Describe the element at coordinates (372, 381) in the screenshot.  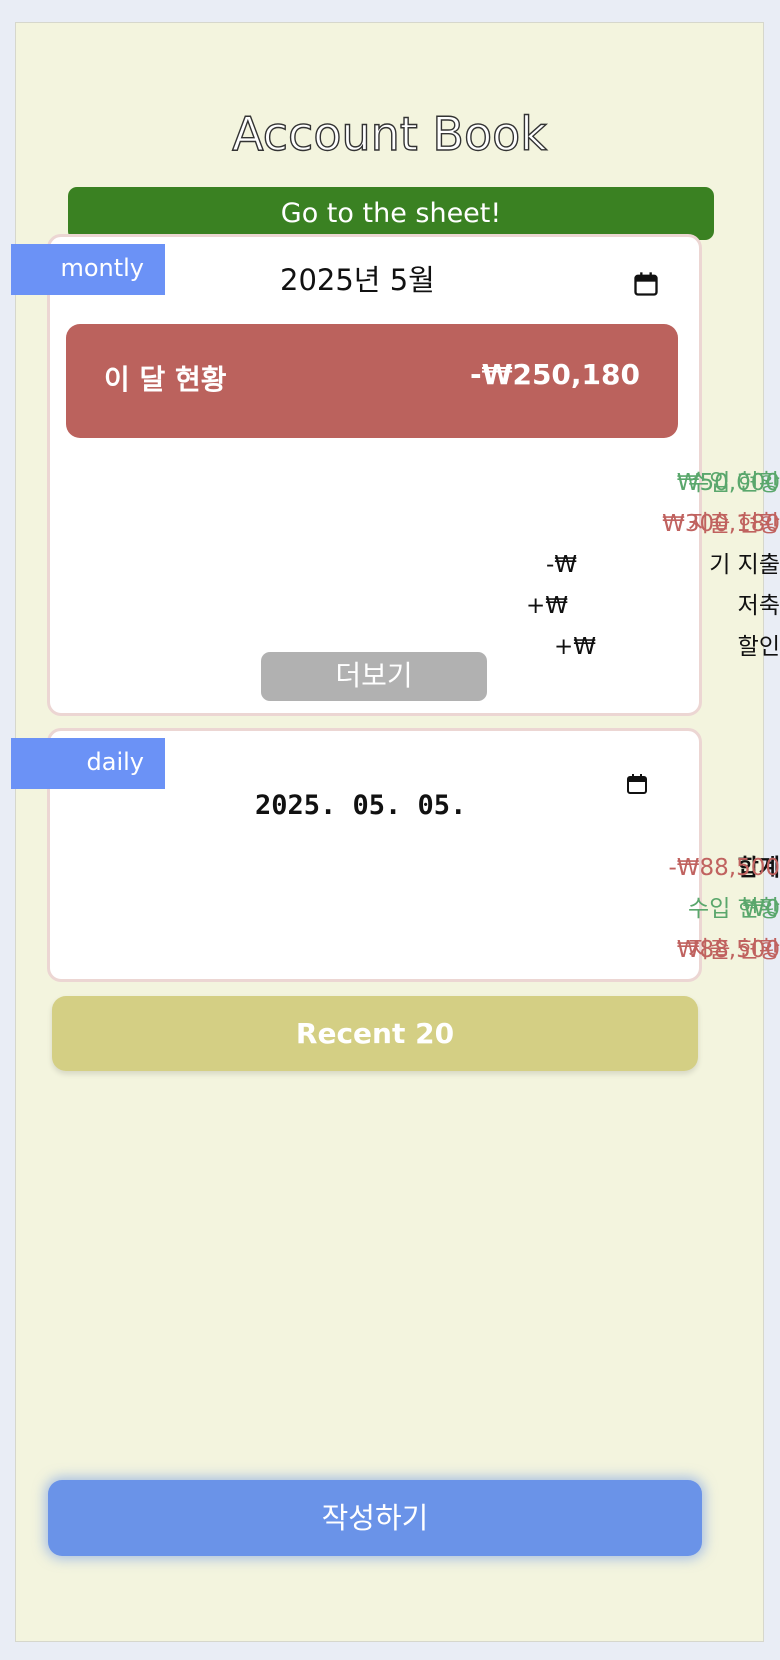
I see `month-summary-banner: 이 달 현황 -₩250,180` at that location.